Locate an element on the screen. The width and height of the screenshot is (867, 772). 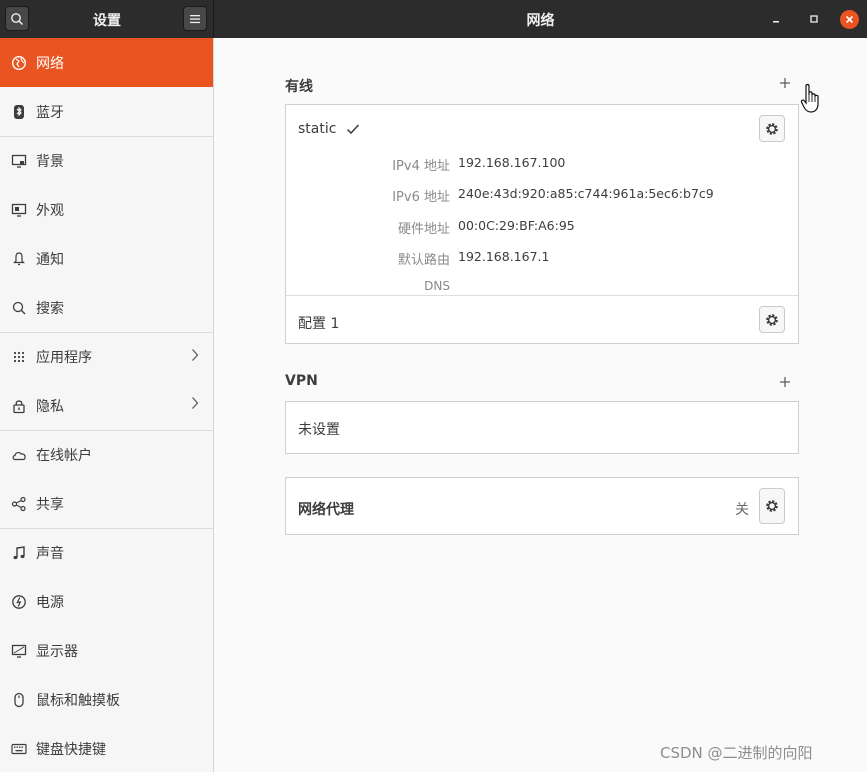
close-button is located at coordinates (849, 19).